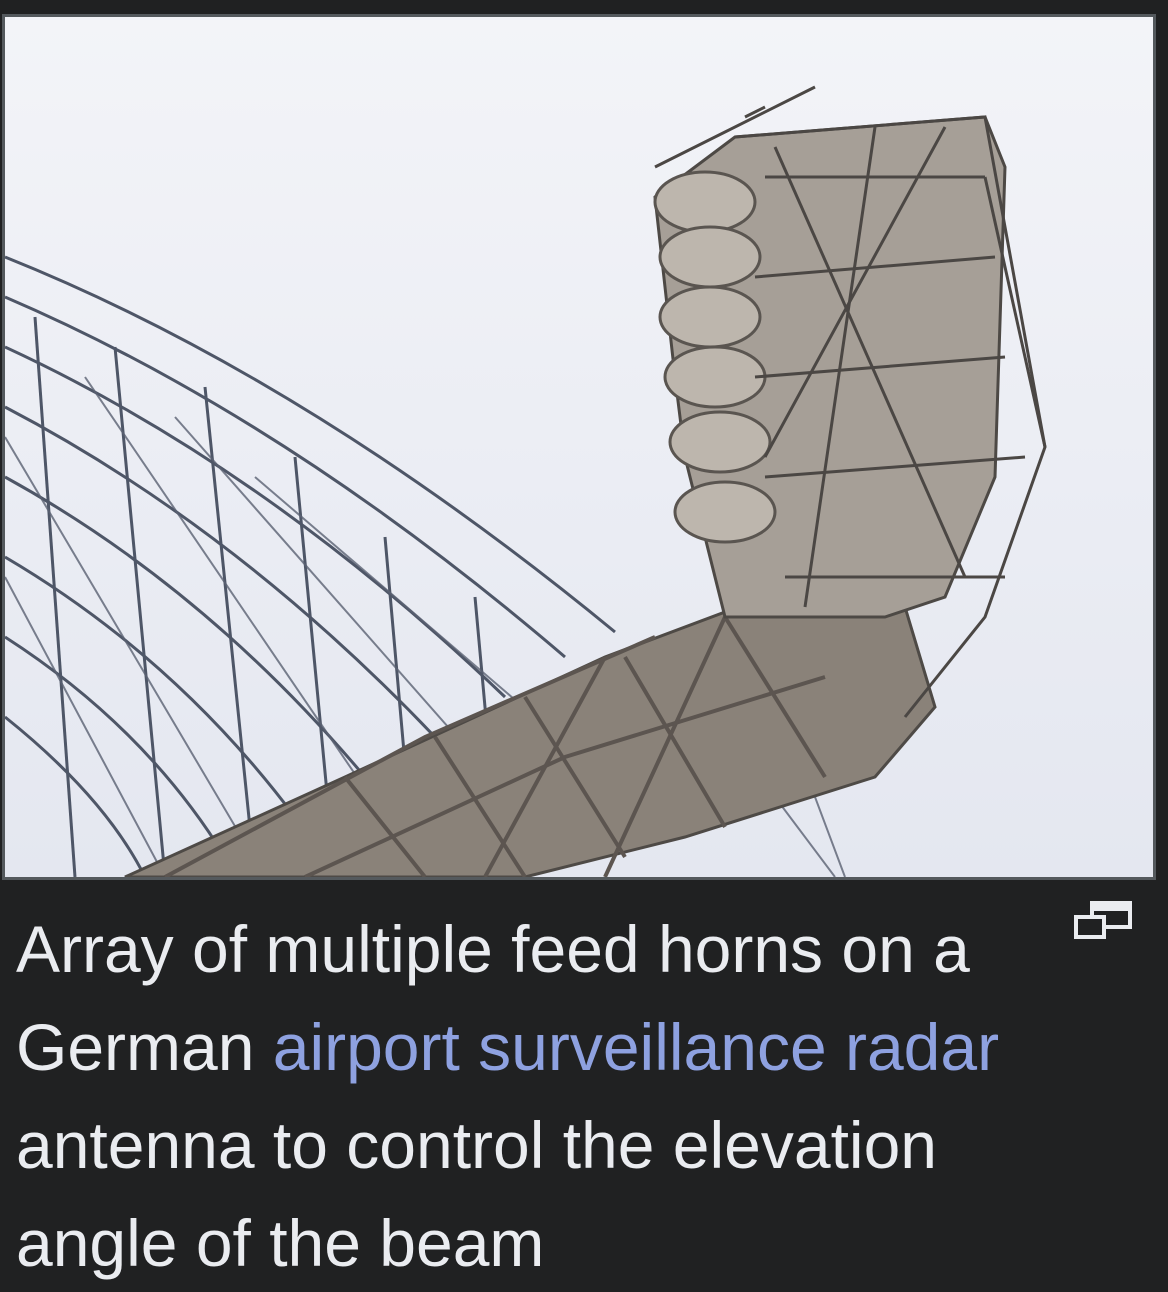 The width and height of the screenshot is (1168, 1292). What do you see at coordinates (636, 1047) in the screenshot?
I see `airport-surveillance-radar-link: airport surveillance radar` at bounding box center [636, 1047].